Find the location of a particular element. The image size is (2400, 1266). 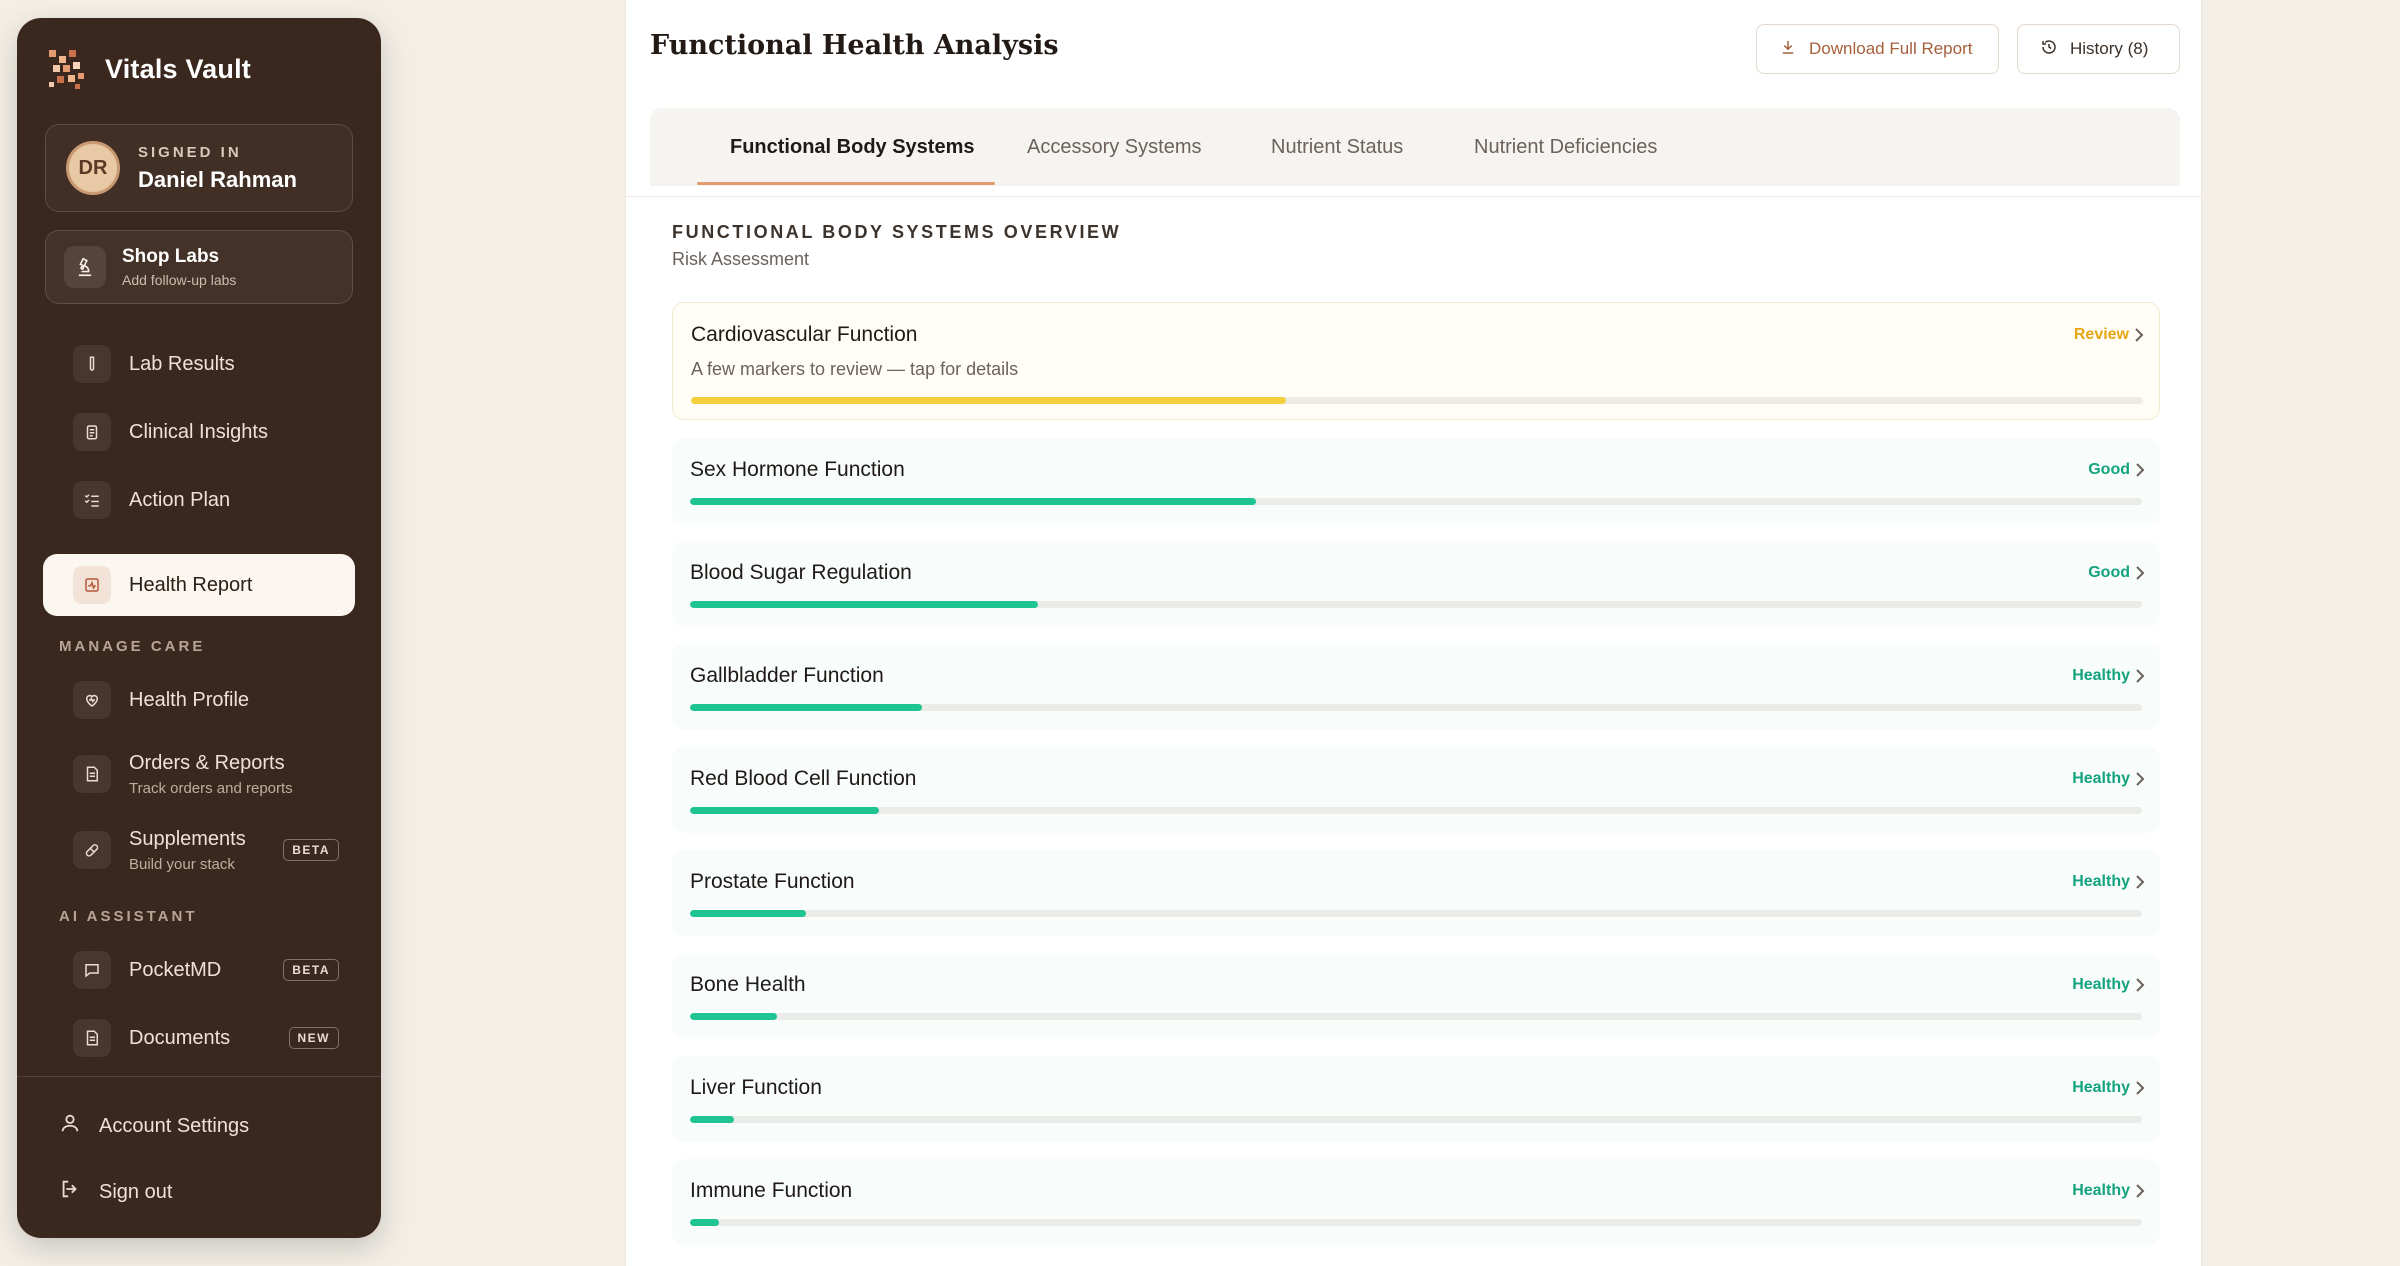

system-name: Immune Function is located at coordinates (771, 1190).